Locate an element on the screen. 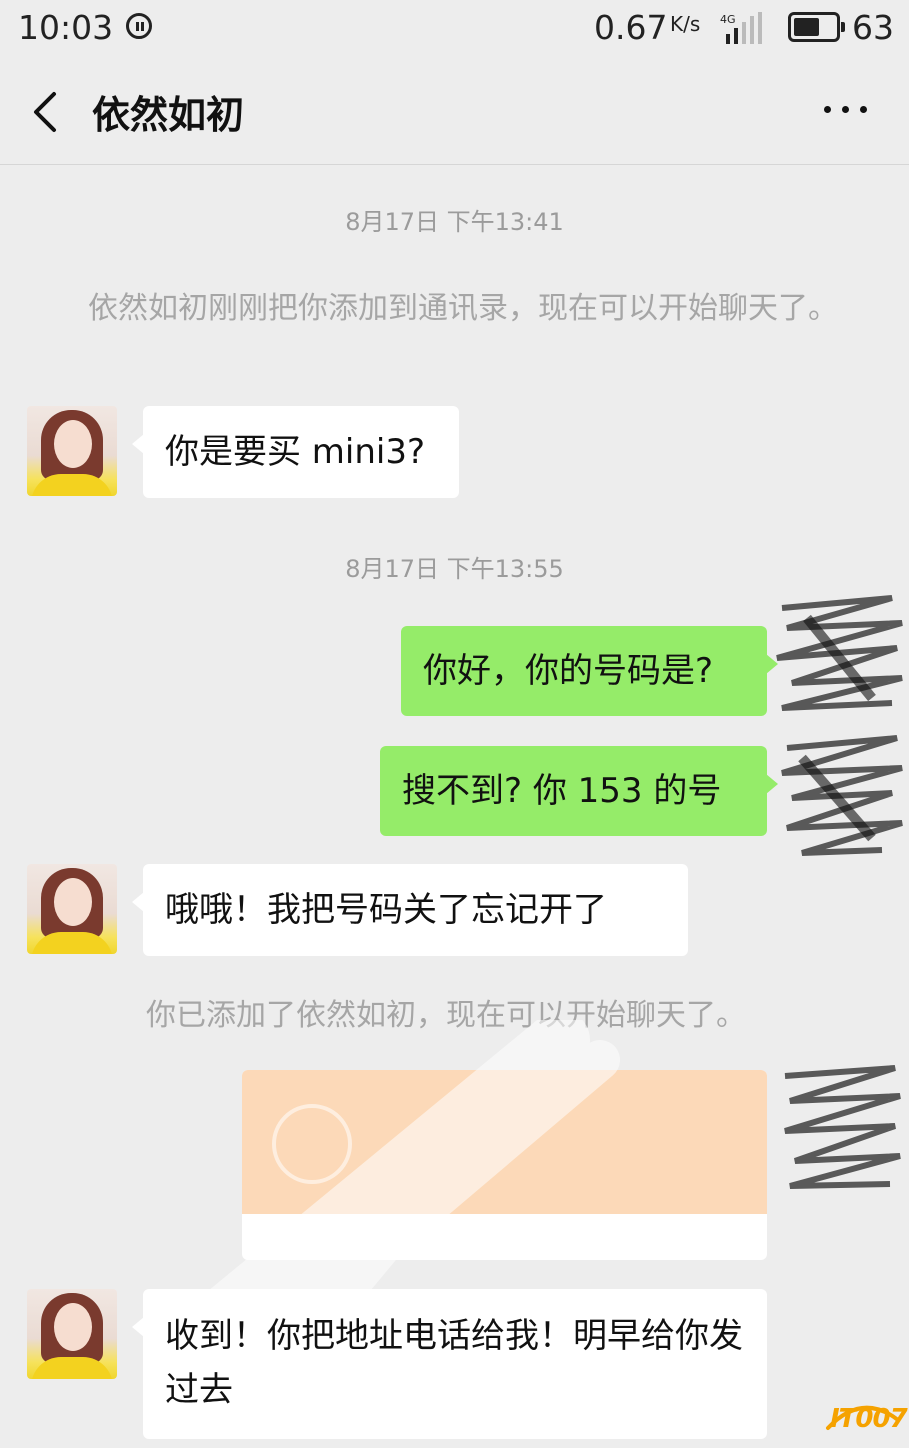 The height and width of the screenshot is (1448, 909). more-dots-icon is located at coordinates (827, 109).